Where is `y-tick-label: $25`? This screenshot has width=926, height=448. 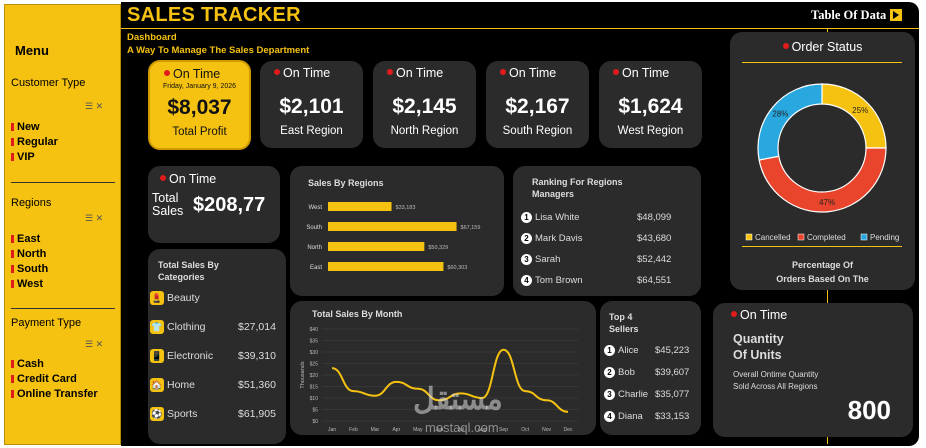
y-tick-label: $25 is located at coordinates (314, 365).